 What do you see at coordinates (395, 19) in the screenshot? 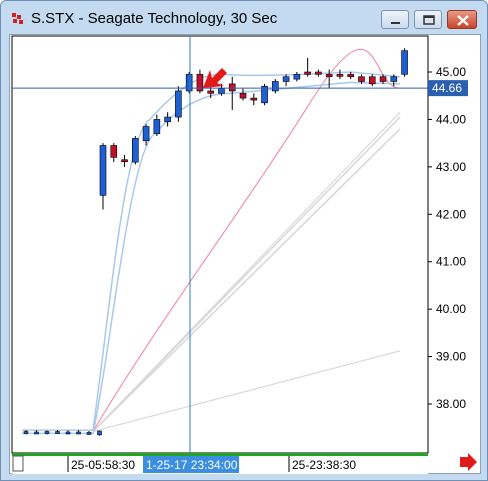
I see `minimize-button` at bounding box center [395, 19].